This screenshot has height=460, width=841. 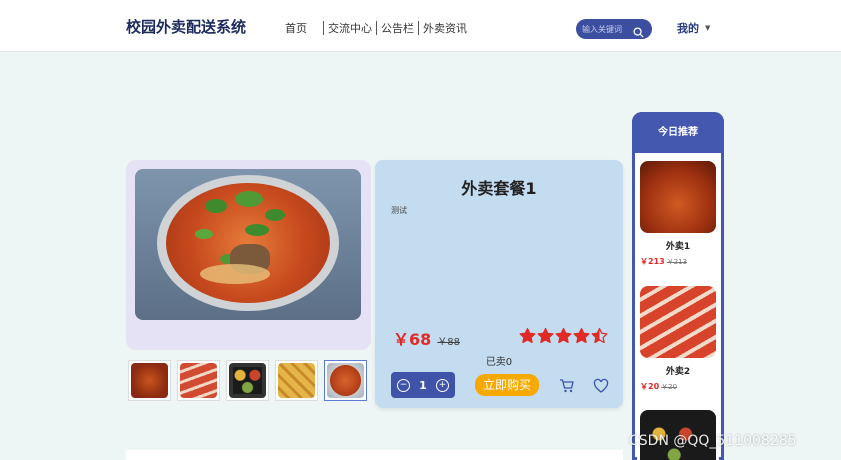 I want to click on price-row: ￥68 ￥88, so click(x=426, y=338).